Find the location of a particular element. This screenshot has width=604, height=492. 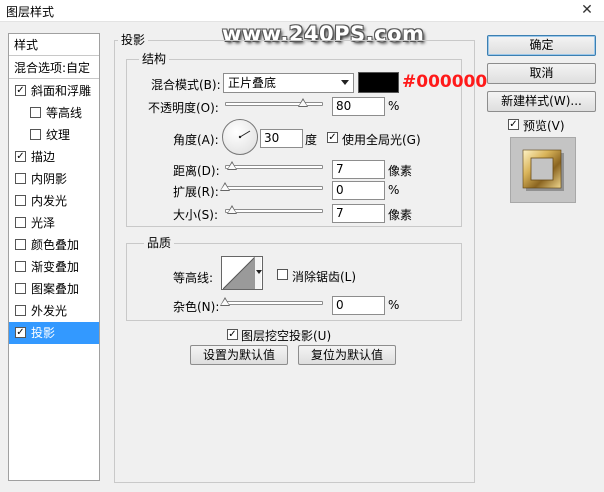

blend-options-label: 混合选项:自定 is located at coordinates (52, 68).